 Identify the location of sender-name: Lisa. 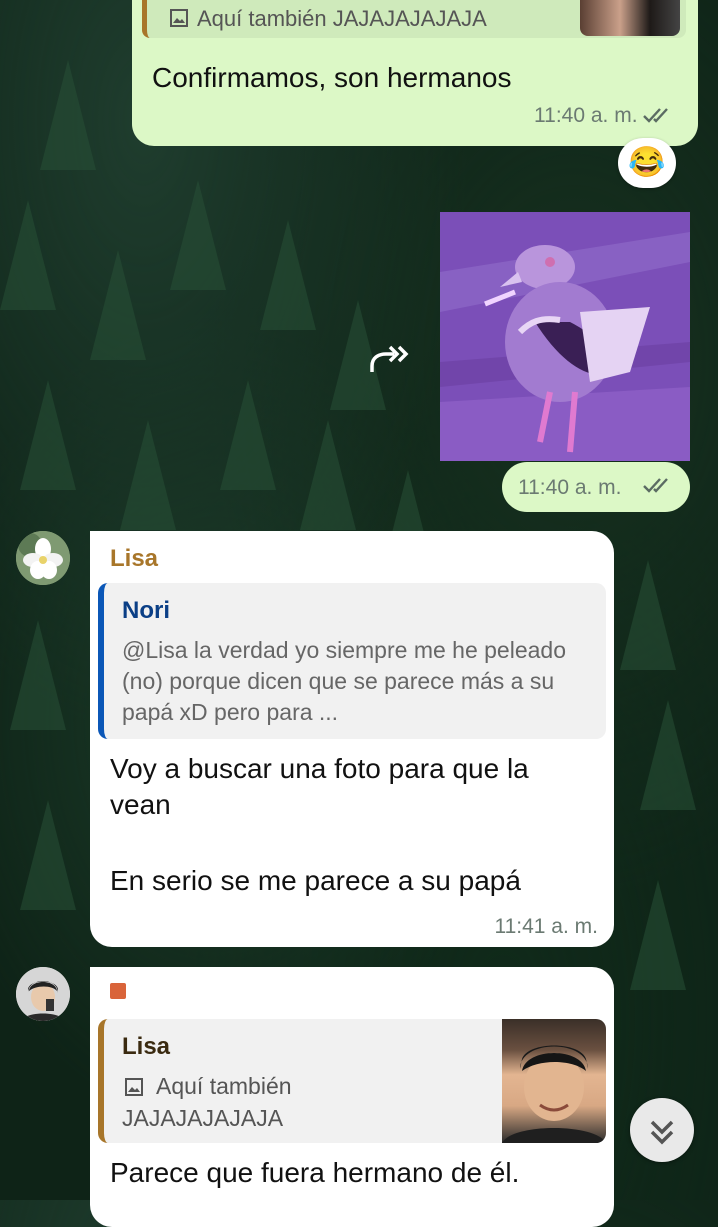
(134, 558).